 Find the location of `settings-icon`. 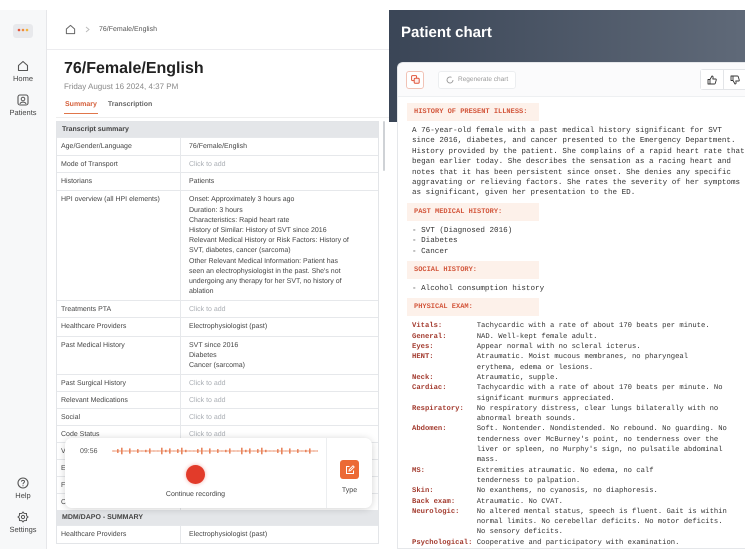

settings-icon is located at coordinates (22, 517).